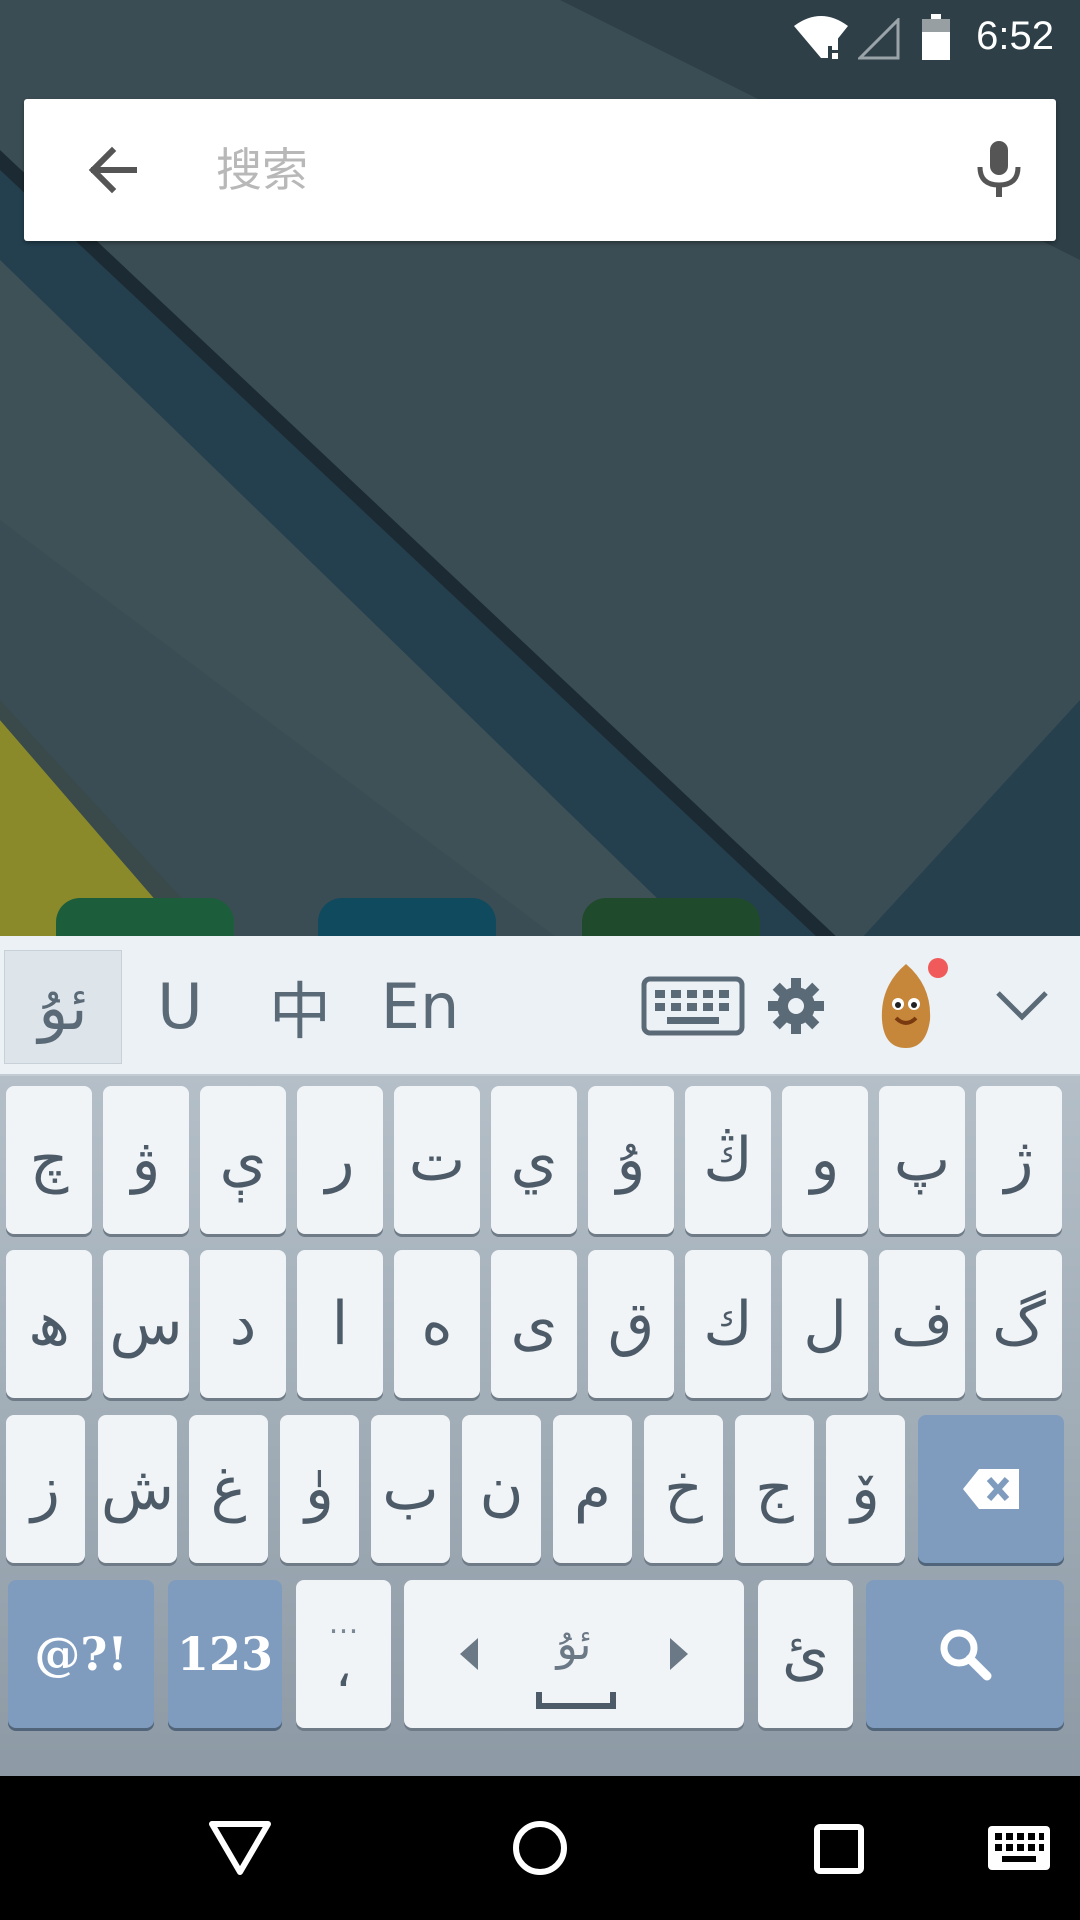  I want to click on key-letter: ت, so click(437, 1160).